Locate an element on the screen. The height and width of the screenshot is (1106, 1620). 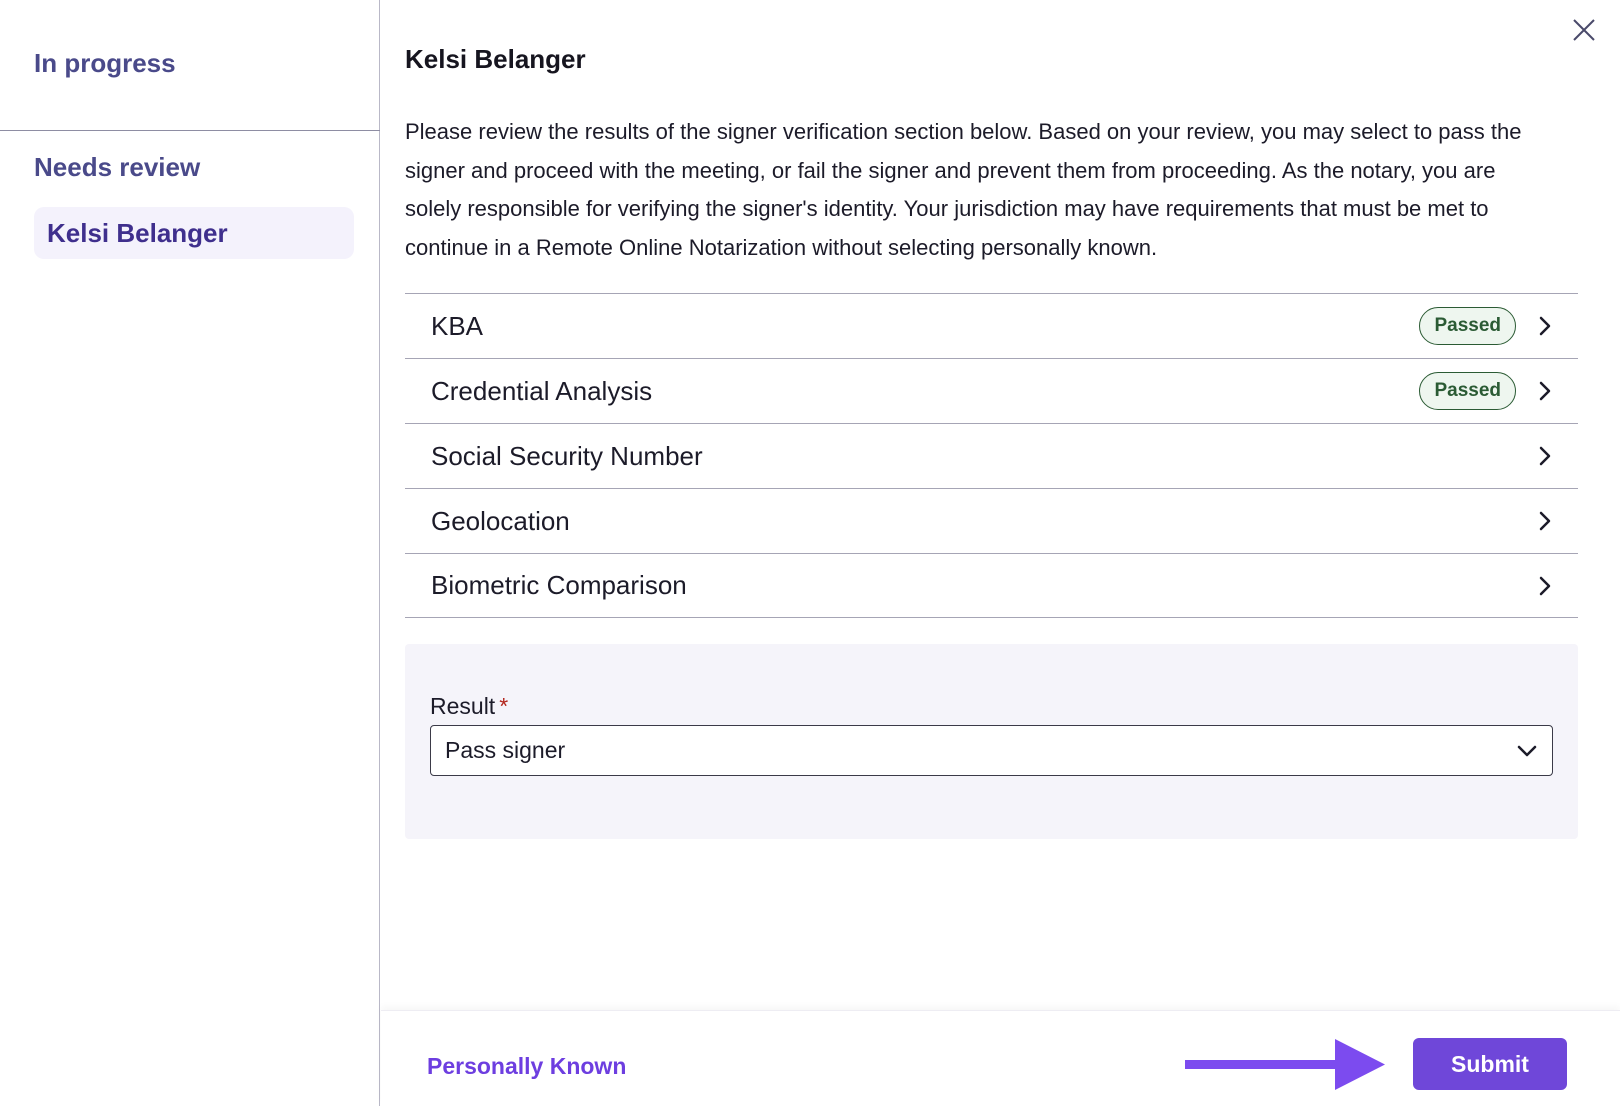
chevron-down-icon is located at coordinates (1527, 750).